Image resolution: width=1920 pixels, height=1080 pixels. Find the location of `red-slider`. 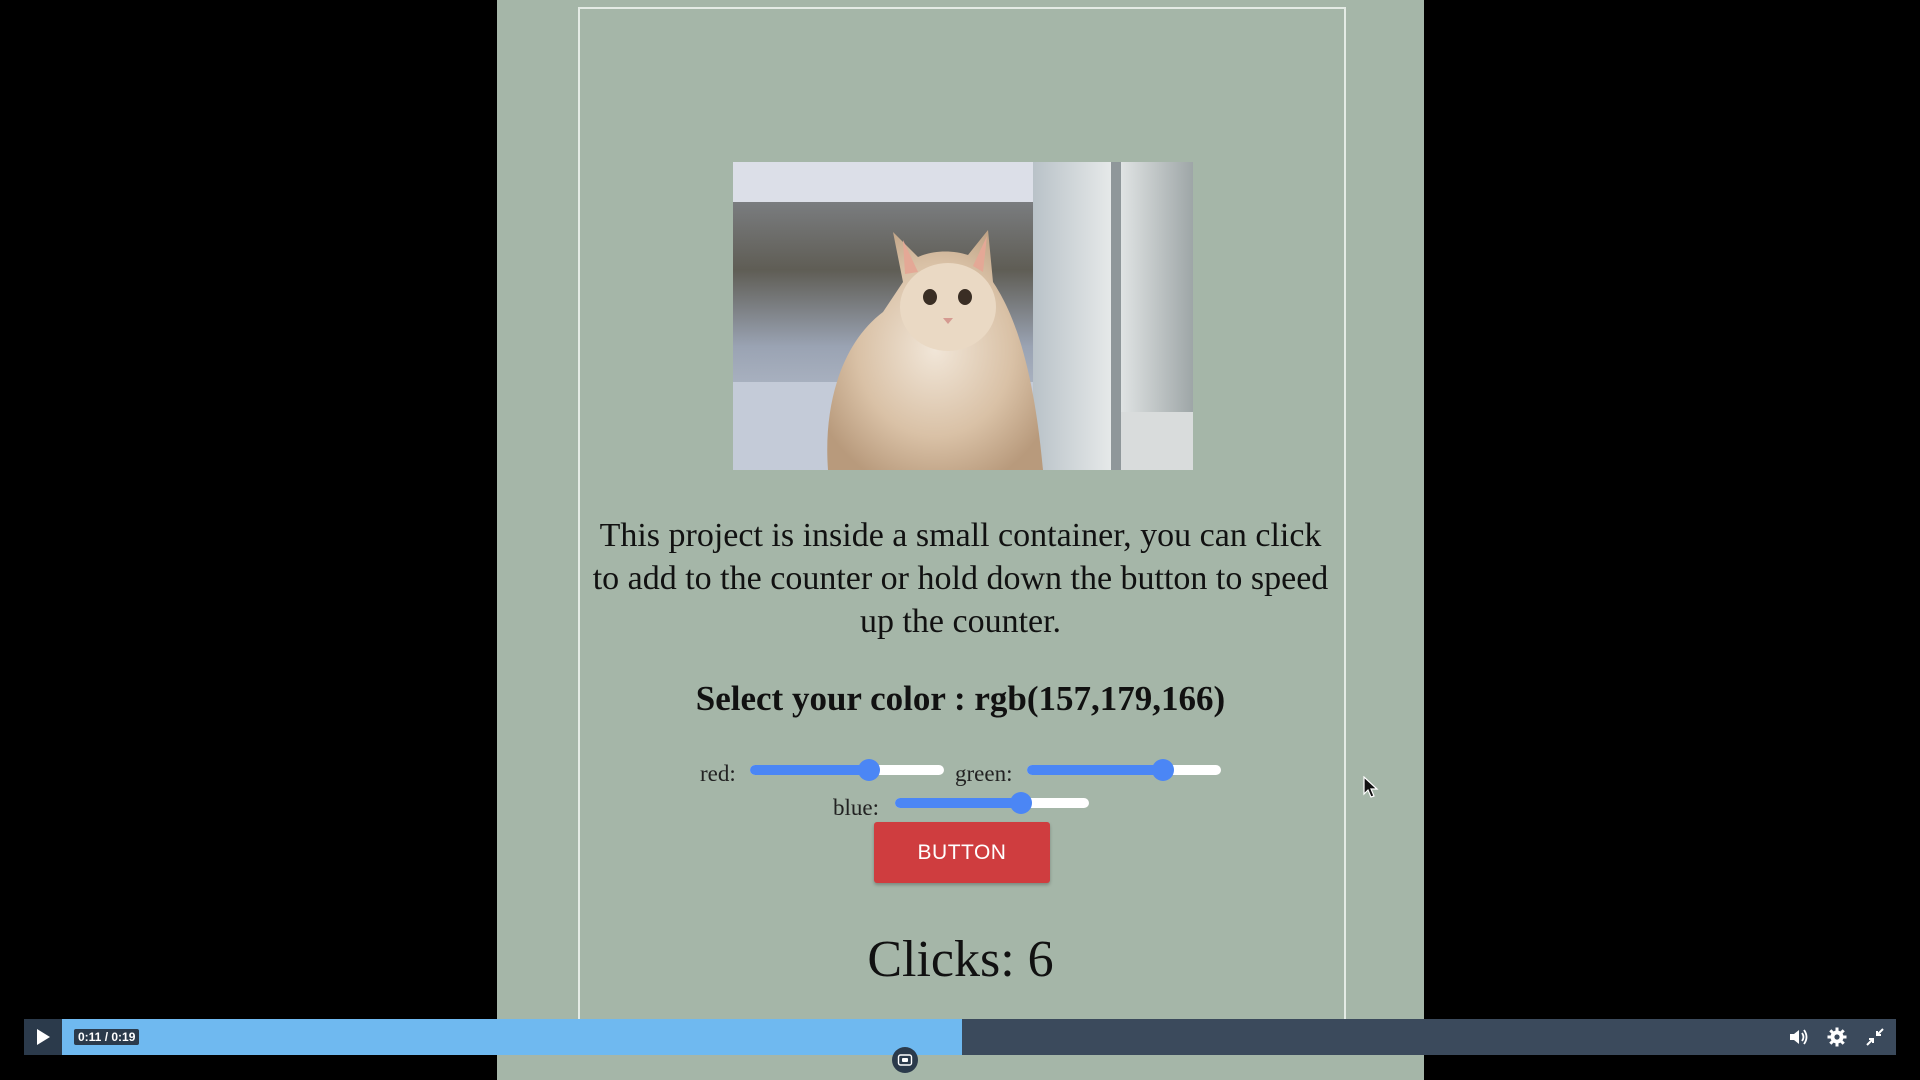

red-slider is located at coordinates (847, 770).